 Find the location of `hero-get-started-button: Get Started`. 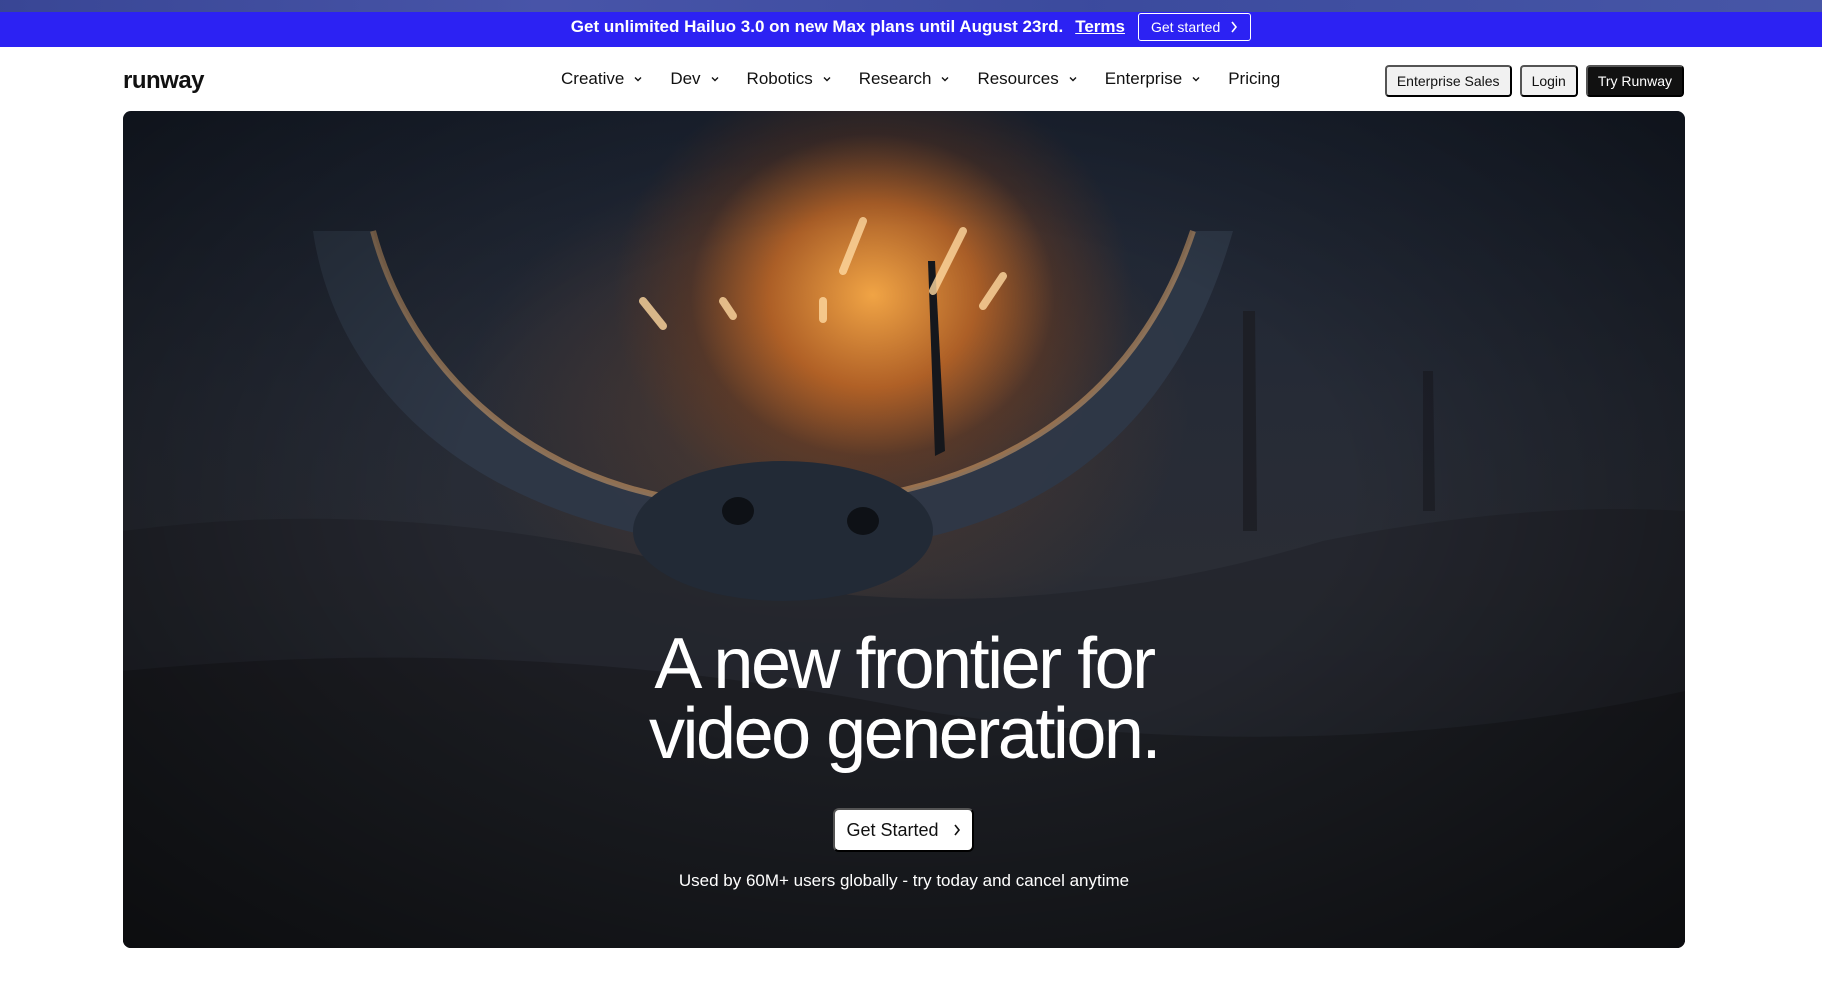

hero-get-started-button: Get Started is located at coordinates (903, 830).